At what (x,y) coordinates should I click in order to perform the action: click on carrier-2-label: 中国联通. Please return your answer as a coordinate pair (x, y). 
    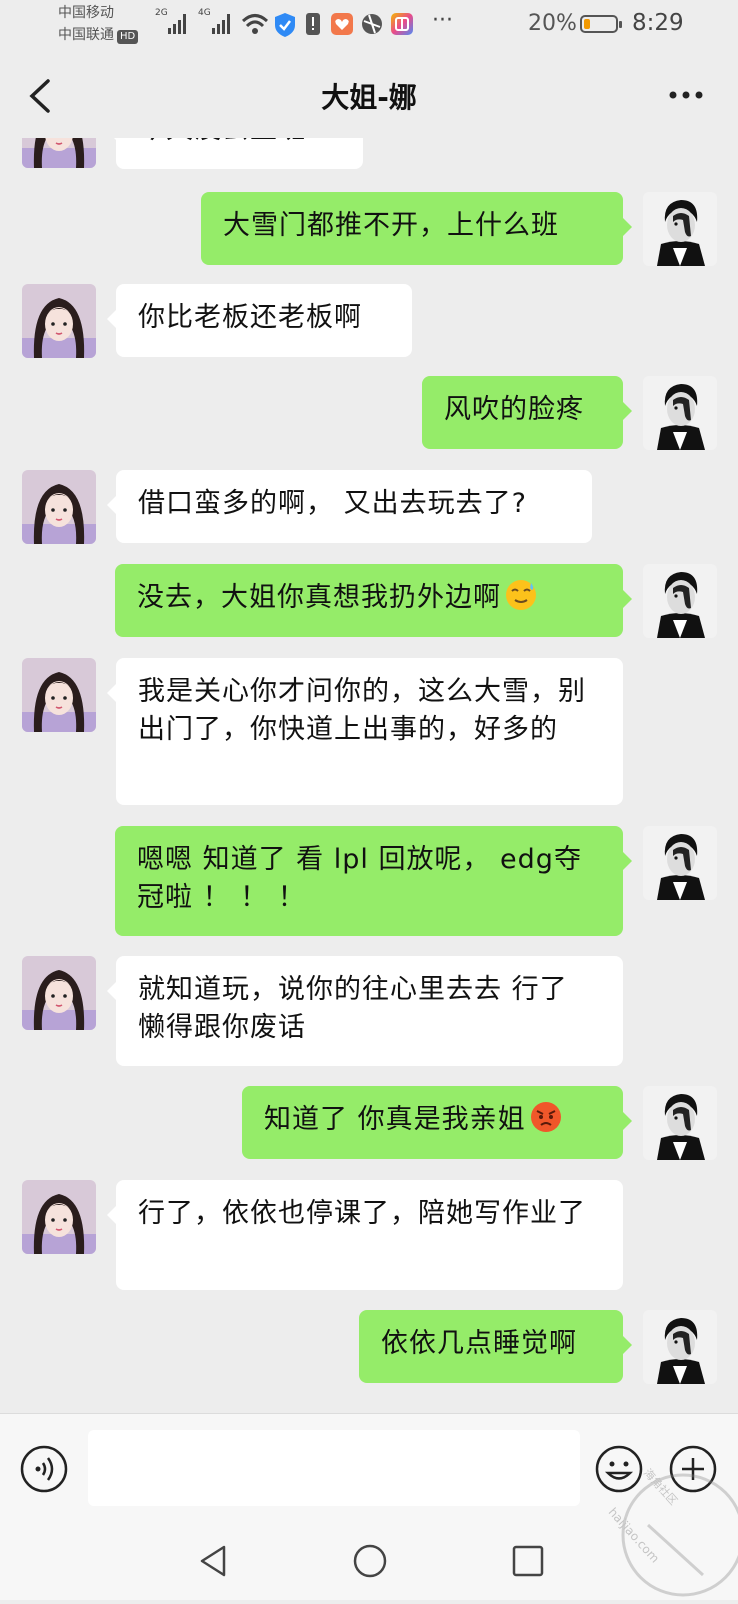
    Looking at the image, I should click on (86, 35).